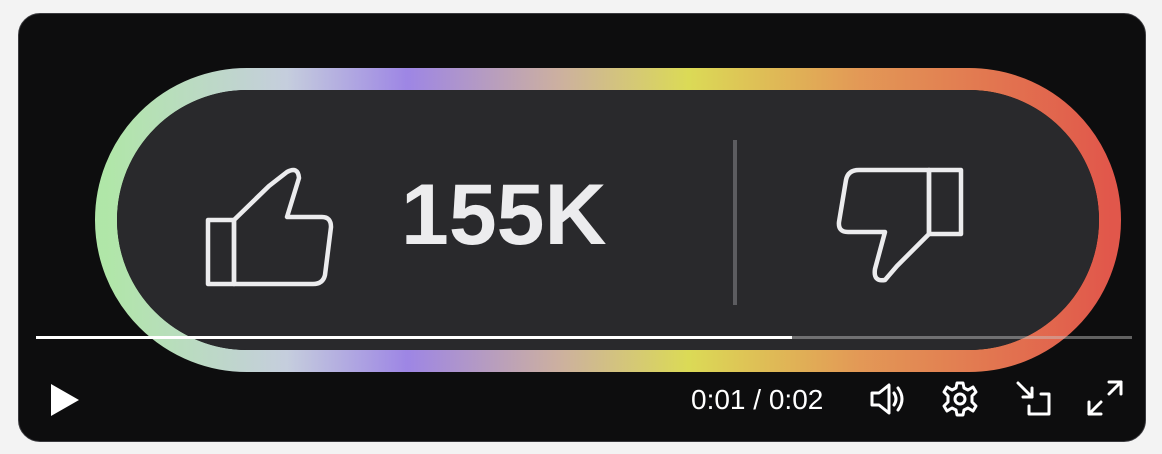 Image resolution: width=1162 pixels, height=454 pixels. I want to click on volume-button, so click(888, 399).